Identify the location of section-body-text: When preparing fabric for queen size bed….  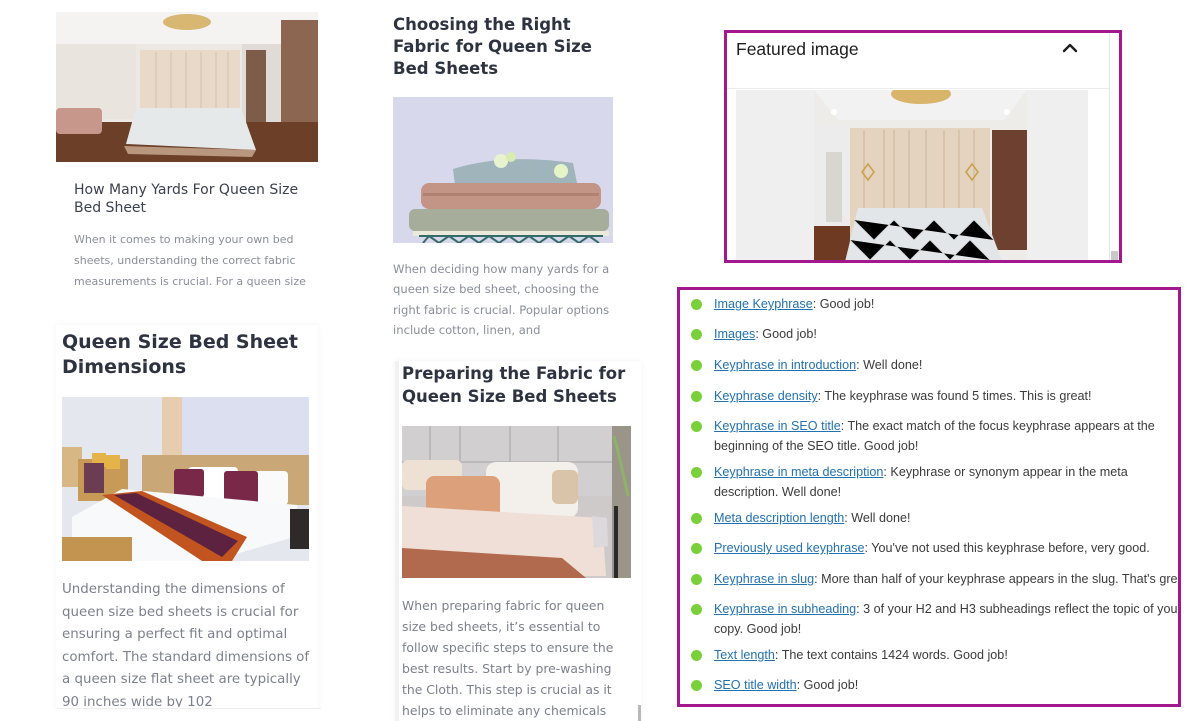
(508, 658).